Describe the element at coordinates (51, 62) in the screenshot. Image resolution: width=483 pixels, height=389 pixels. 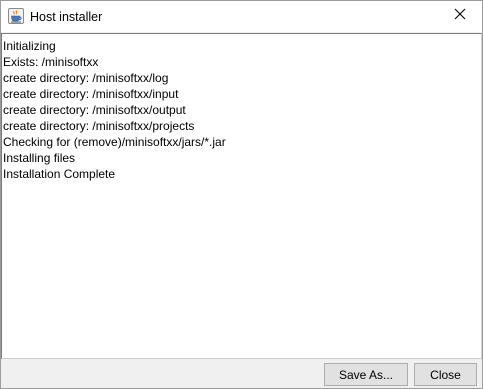
I see `log-line: Exists: /minisoftxx` at that location.